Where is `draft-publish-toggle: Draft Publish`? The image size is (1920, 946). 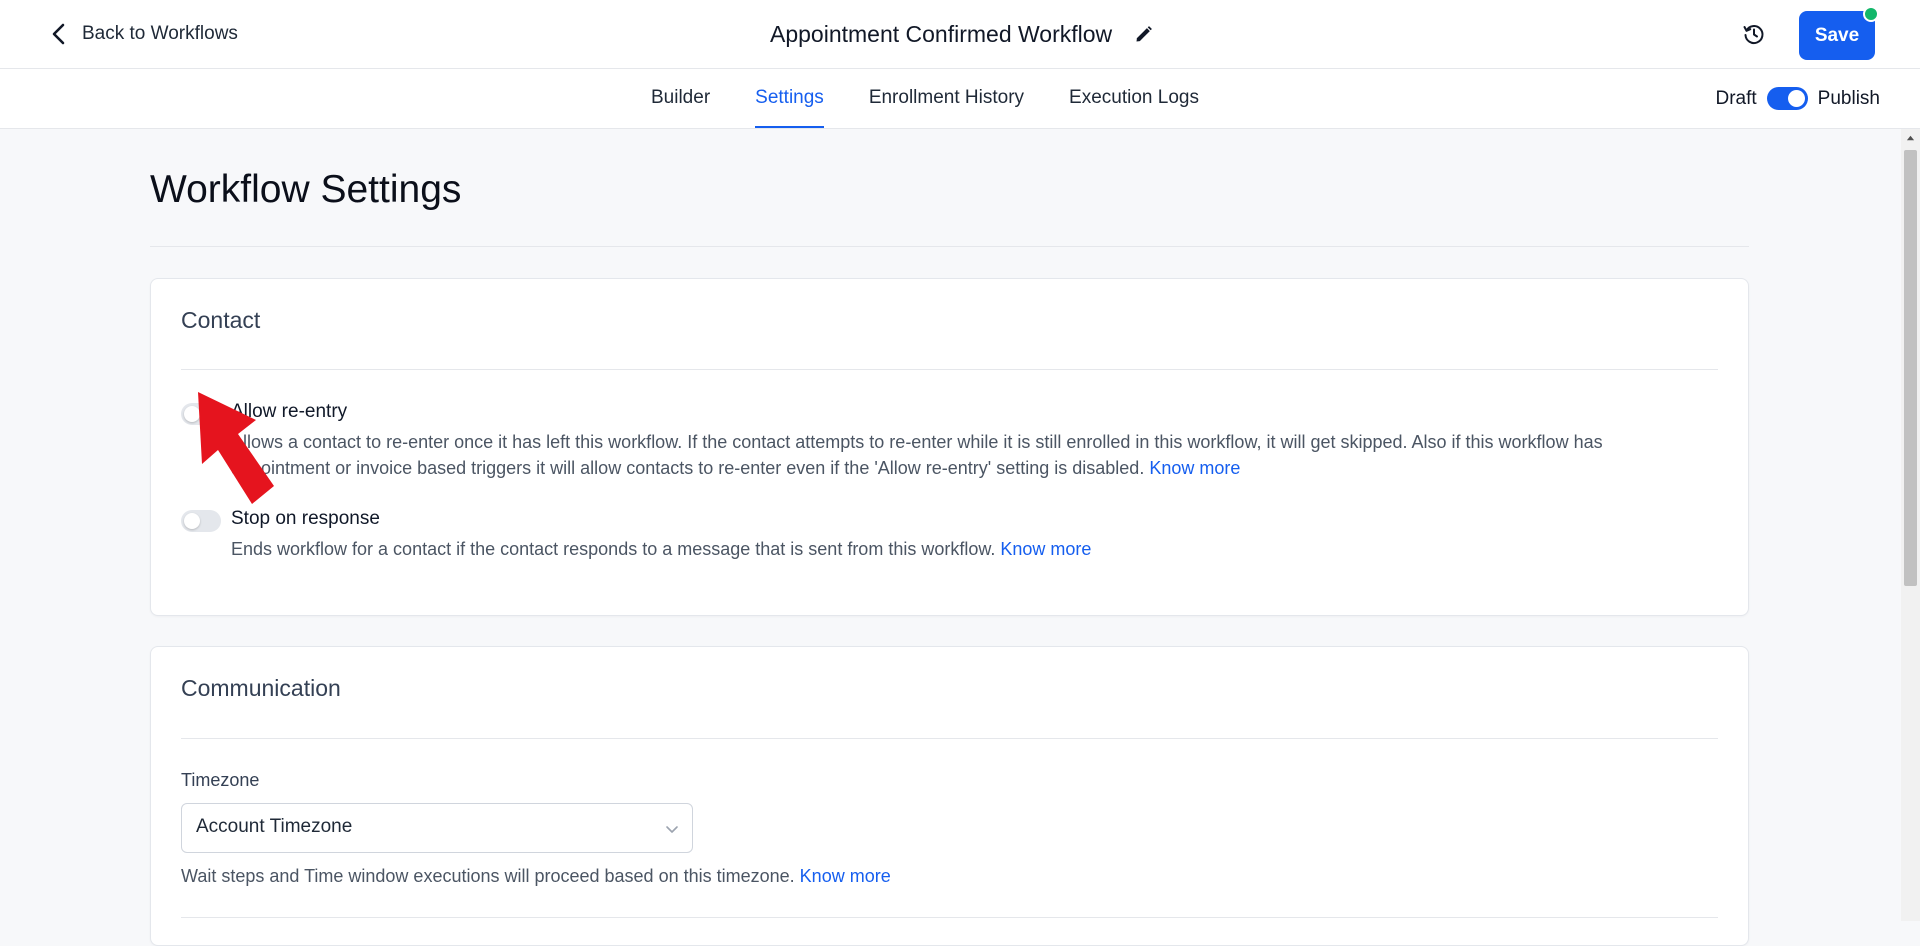
draft-publish-toggle: Draft Publish is located at coordinates (1797, 98).